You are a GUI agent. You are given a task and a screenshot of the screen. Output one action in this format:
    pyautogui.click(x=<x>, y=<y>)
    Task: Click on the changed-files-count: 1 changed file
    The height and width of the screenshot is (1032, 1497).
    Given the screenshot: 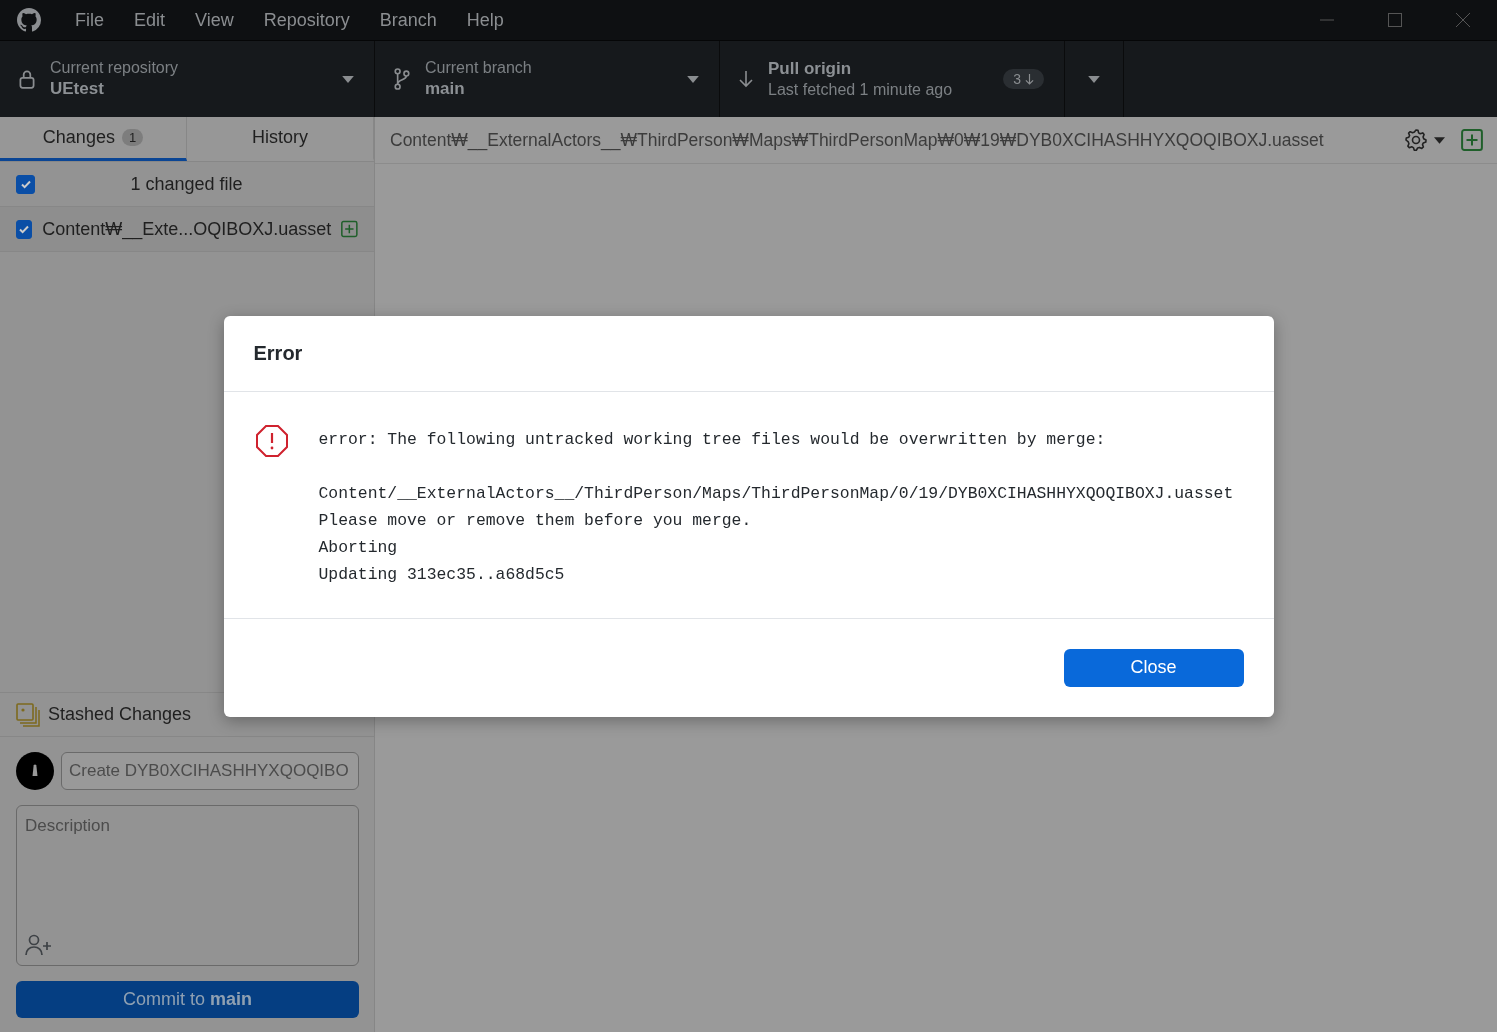 What is the action you would take?
    pyautogui.click(x=186, y=184)
    